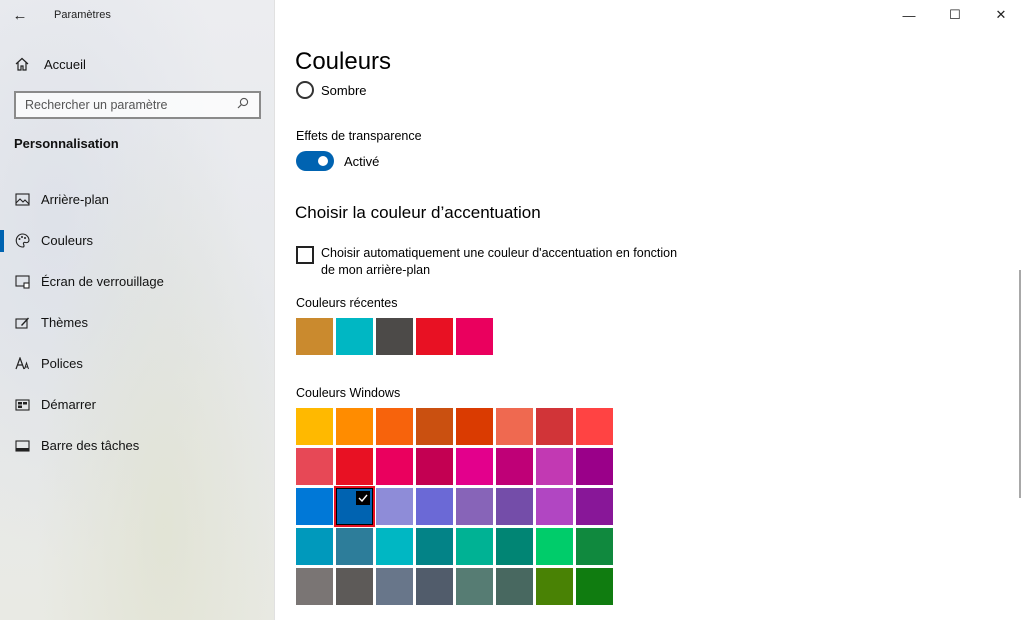 The width and height of the screenshot is (1024, 620). What do you see at coordinates (137, 363) in the screenshot?
I see `sidebar-item-polices: Polices` at bounding box center [137, 363].